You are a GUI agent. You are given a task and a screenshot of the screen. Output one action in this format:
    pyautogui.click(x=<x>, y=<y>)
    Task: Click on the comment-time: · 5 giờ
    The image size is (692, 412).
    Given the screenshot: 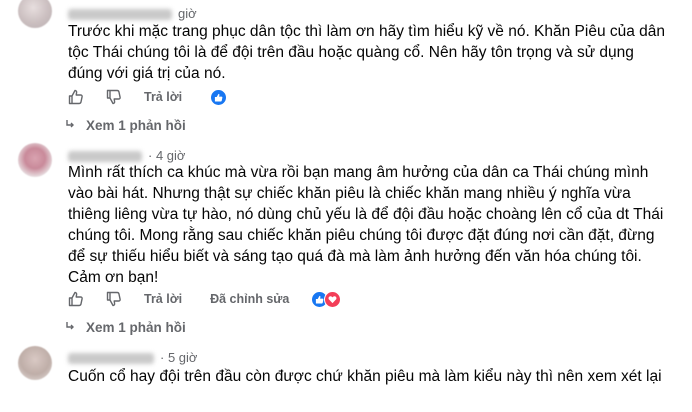 What is the action you would take?
    pyautogui.click(x=178, y=357)
    